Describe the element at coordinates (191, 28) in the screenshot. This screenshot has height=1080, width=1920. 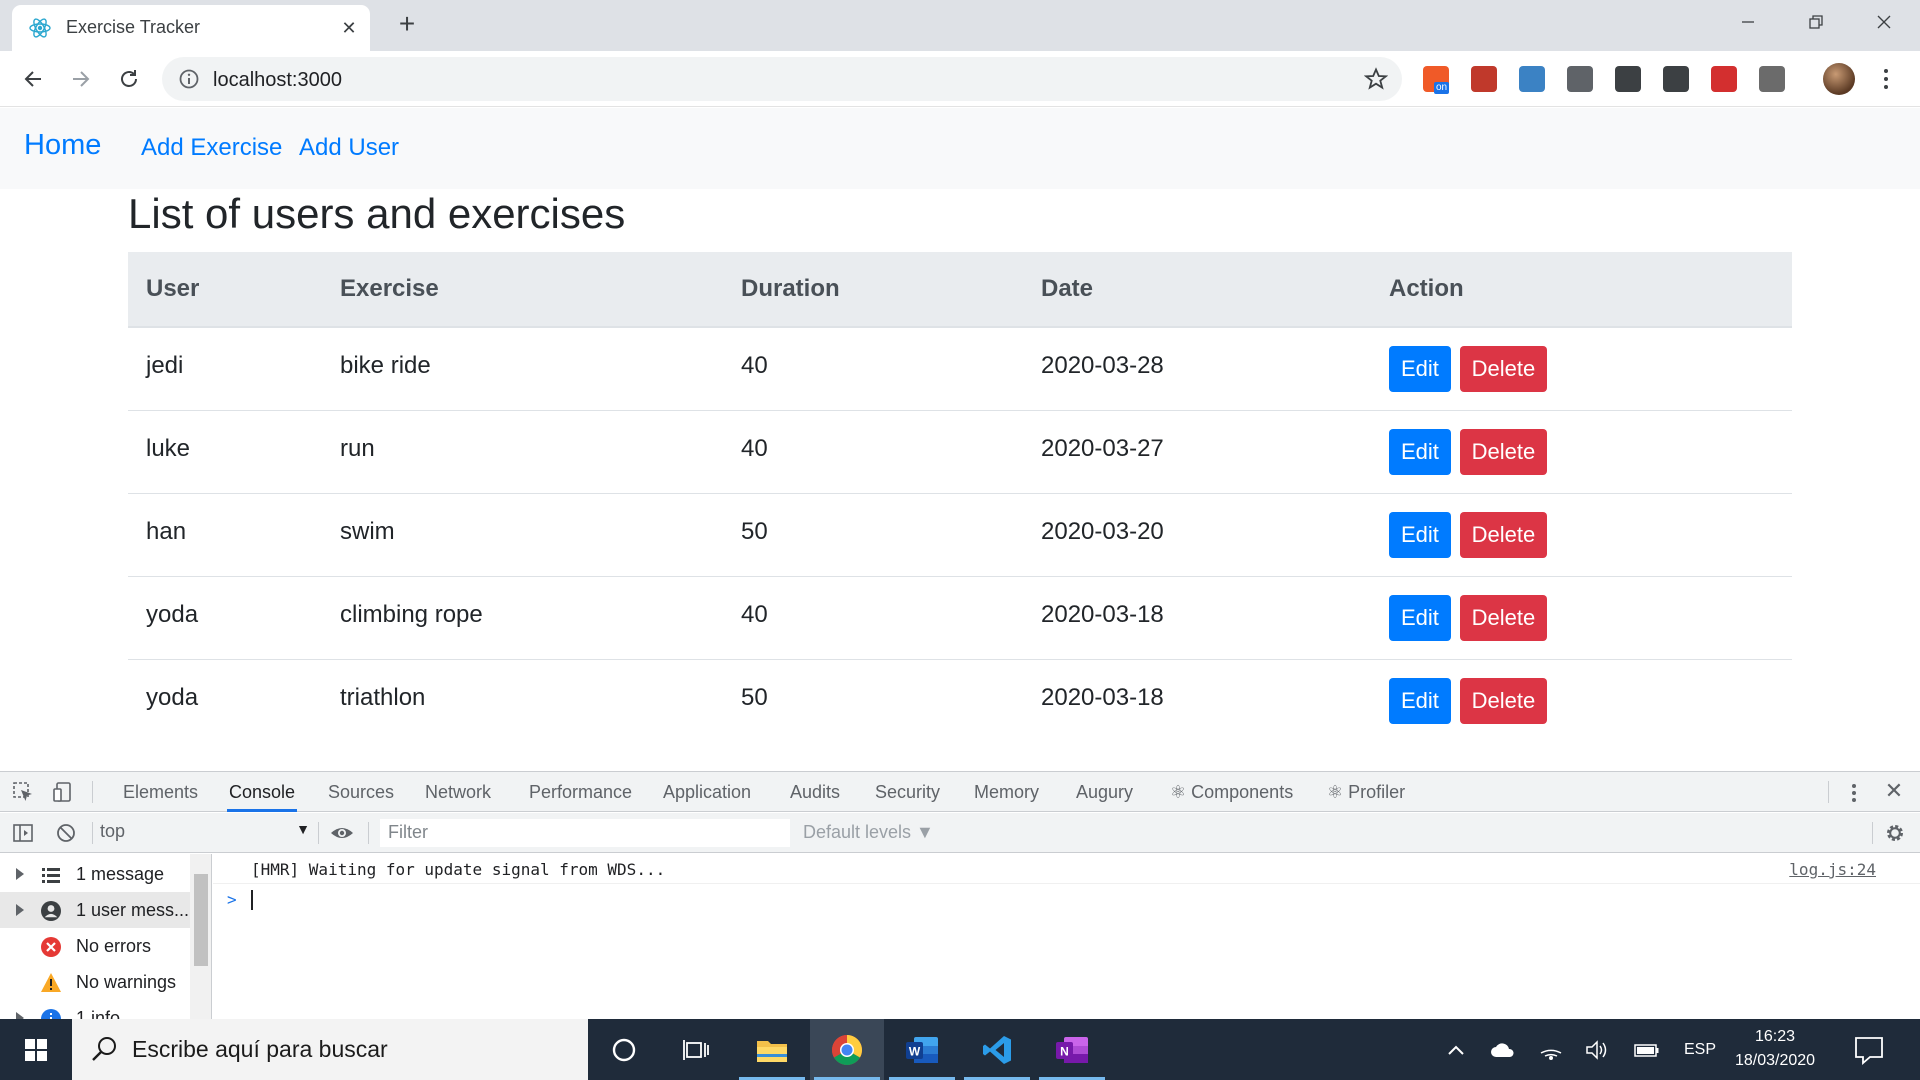
I see `browser-tab: Exercise Tracker ✕` at that location.